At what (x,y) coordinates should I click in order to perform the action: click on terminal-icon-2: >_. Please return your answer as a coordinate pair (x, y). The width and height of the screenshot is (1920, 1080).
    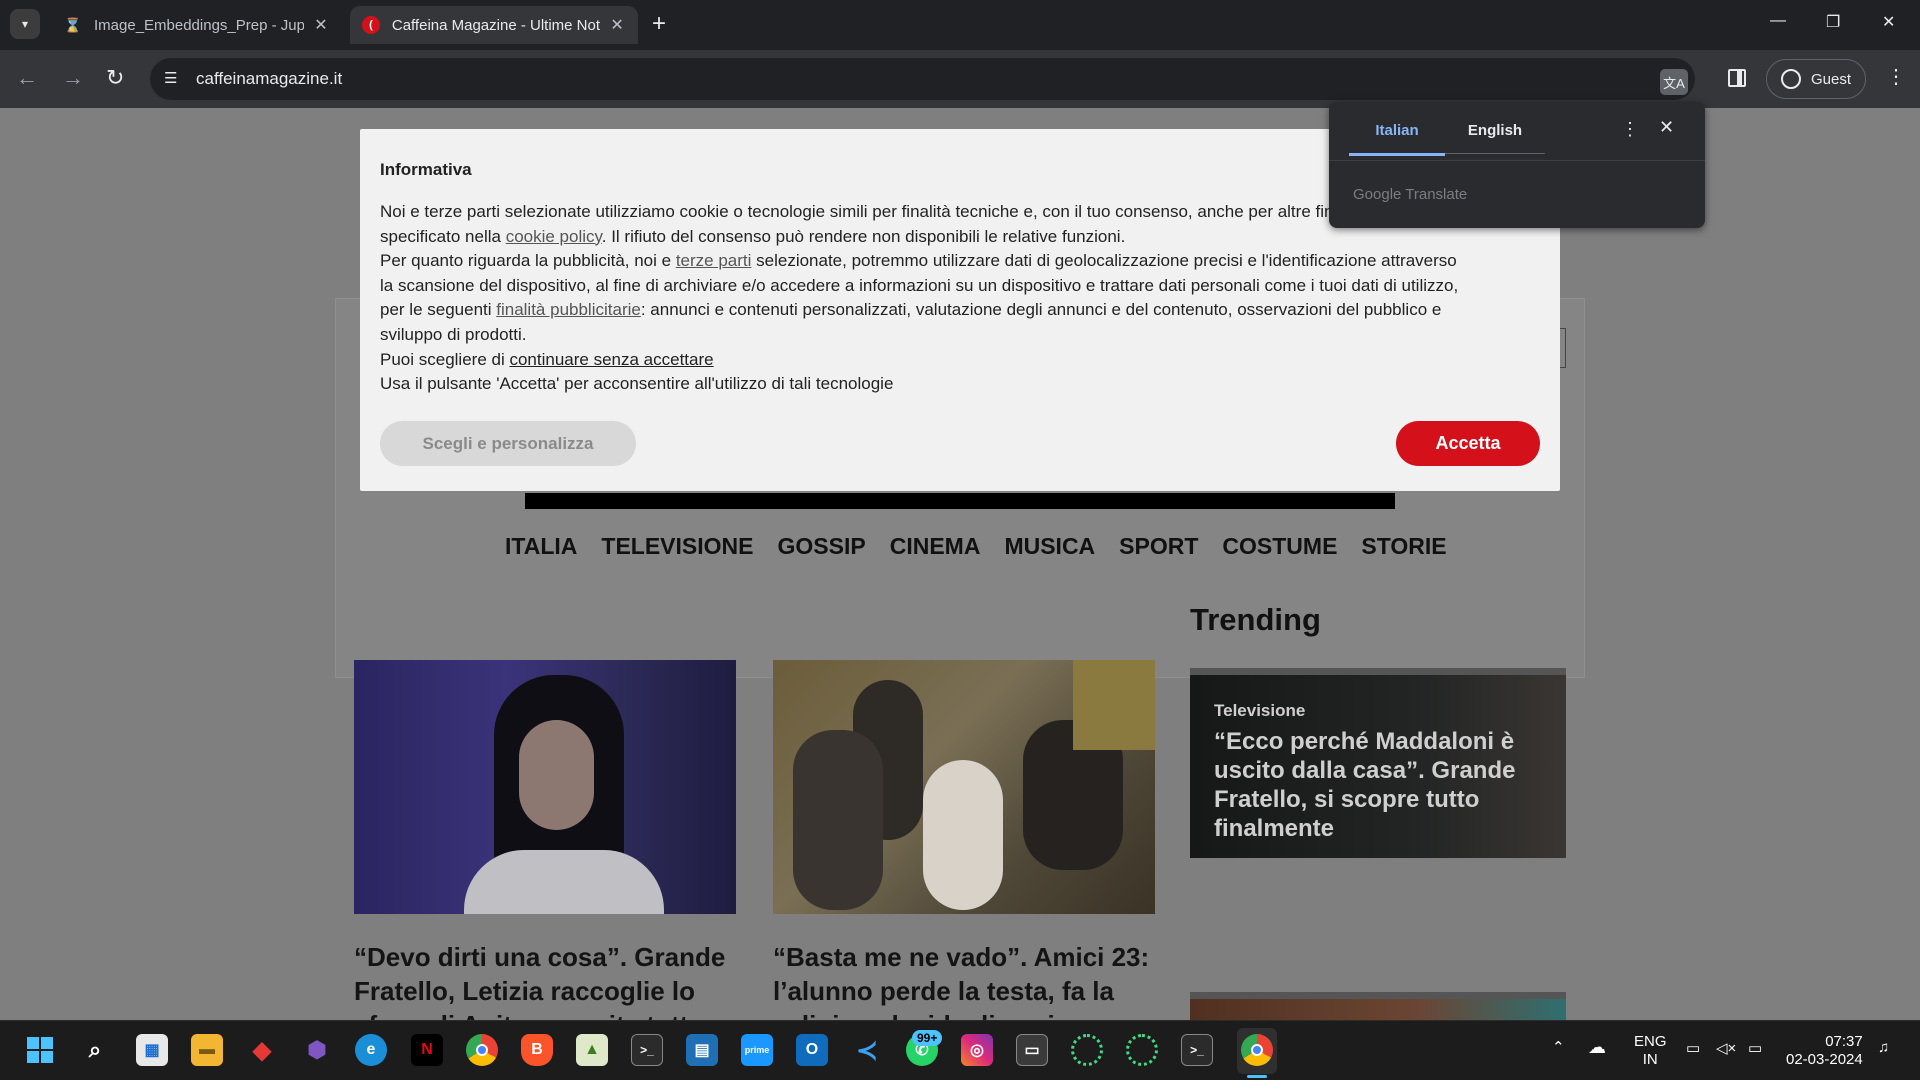
    Looking at the image, I should click on (1197, 1050).